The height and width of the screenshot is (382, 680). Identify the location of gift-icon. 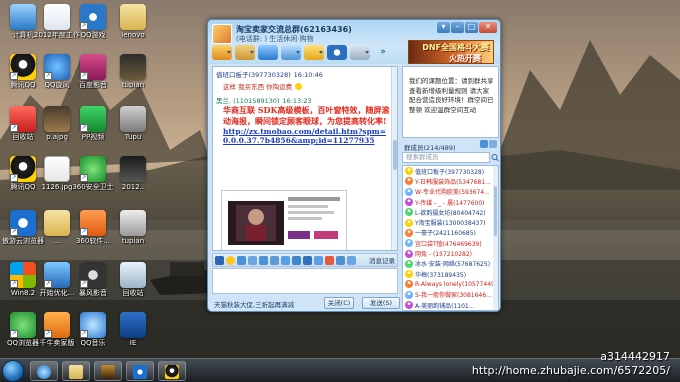
(329, 260).